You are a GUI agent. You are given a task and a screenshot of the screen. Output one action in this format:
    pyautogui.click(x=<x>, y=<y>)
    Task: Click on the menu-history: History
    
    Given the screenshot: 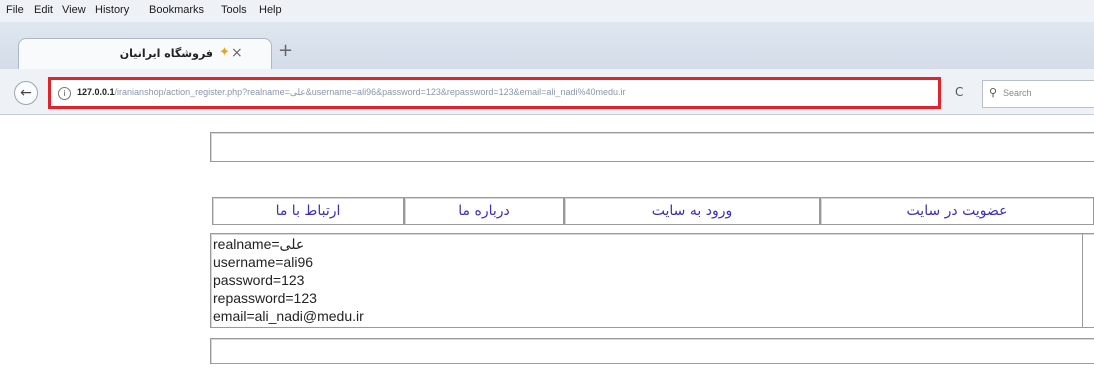 What is the action you would take?
    pyautogui.click(x=112, y=10)
    